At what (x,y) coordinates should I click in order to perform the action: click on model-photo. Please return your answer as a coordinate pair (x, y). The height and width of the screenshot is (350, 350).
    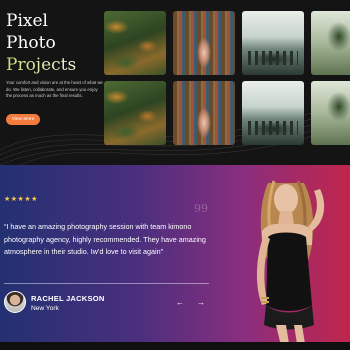
    Looking at the image, I should click on (290, 265).